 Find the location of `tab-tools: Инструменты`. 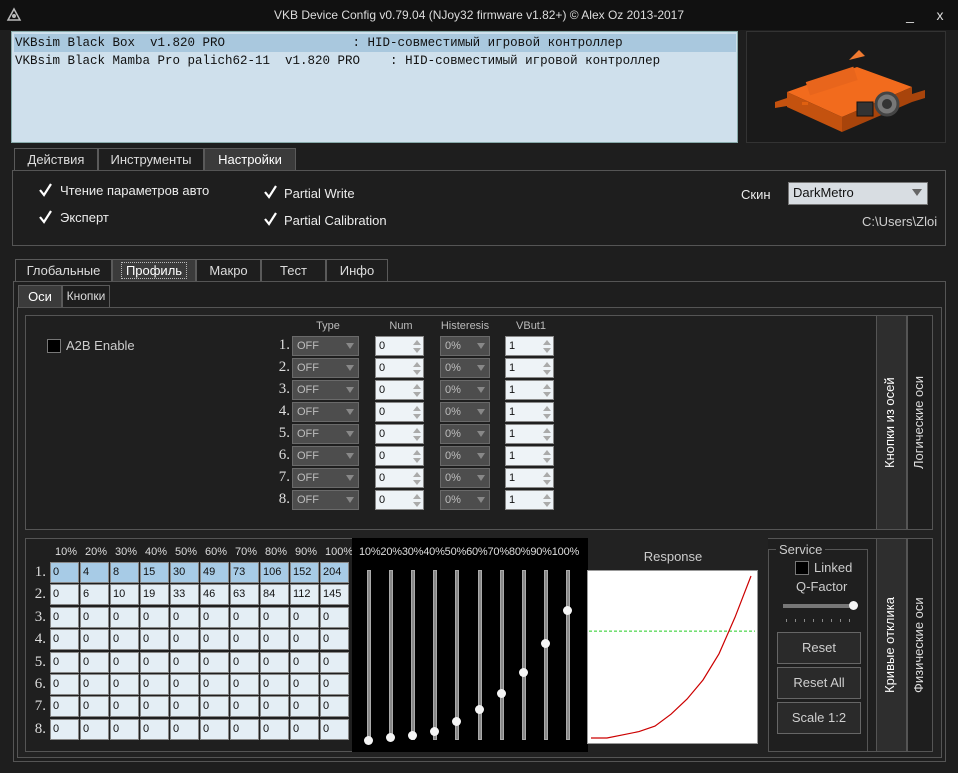

tab-tools: Инструменты is located at coordinates (151, 159).